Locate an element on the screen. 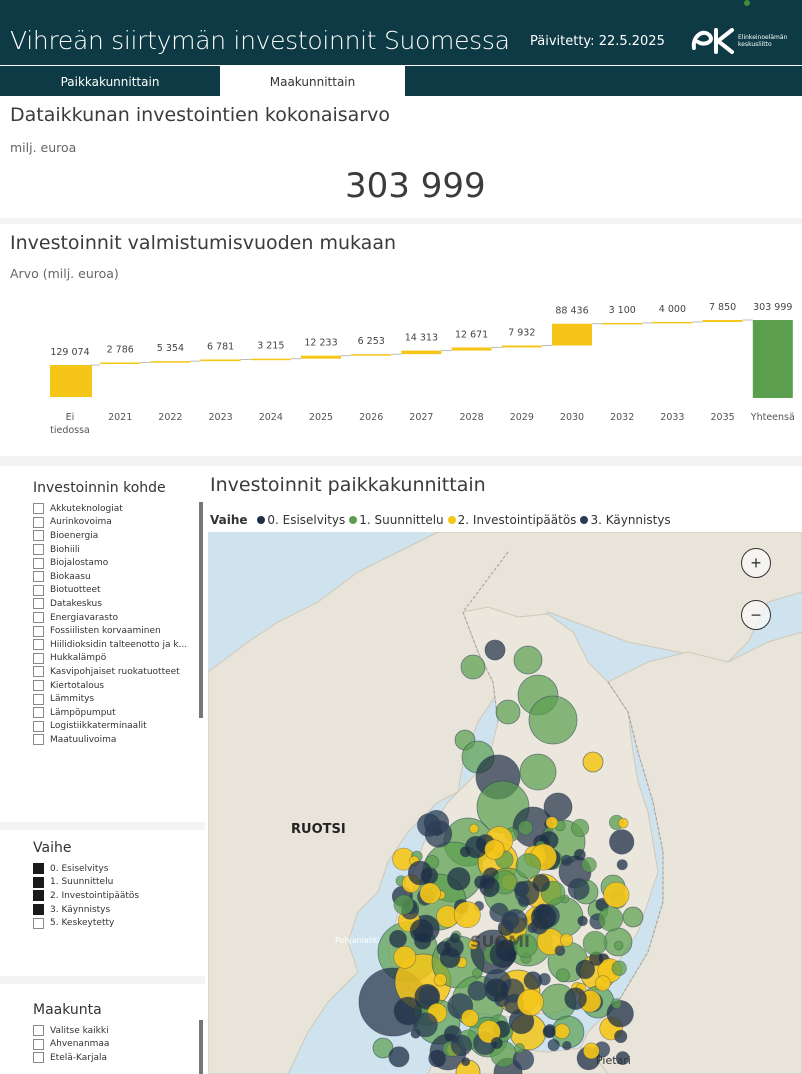 This screenshot has height=1074, width=802. slicer-maakunta-scrollbar is located at coordinates (201, 1047).